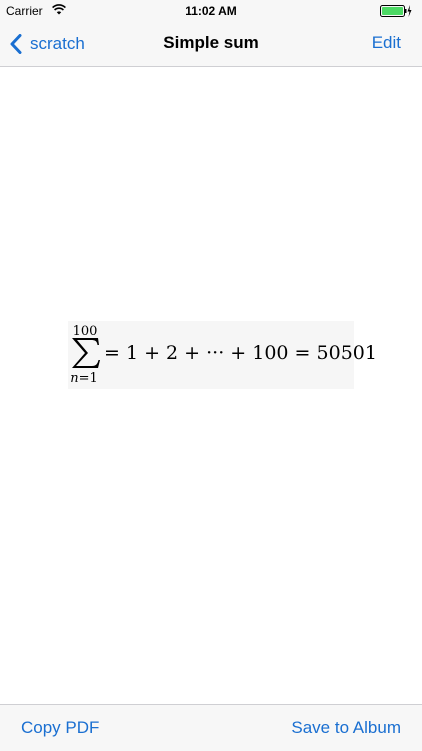 This screenshot has height=751, width=422. I want to click on formula-expression: = 1 + 2 + ··· + 100 = 50501, so click(240, 353).